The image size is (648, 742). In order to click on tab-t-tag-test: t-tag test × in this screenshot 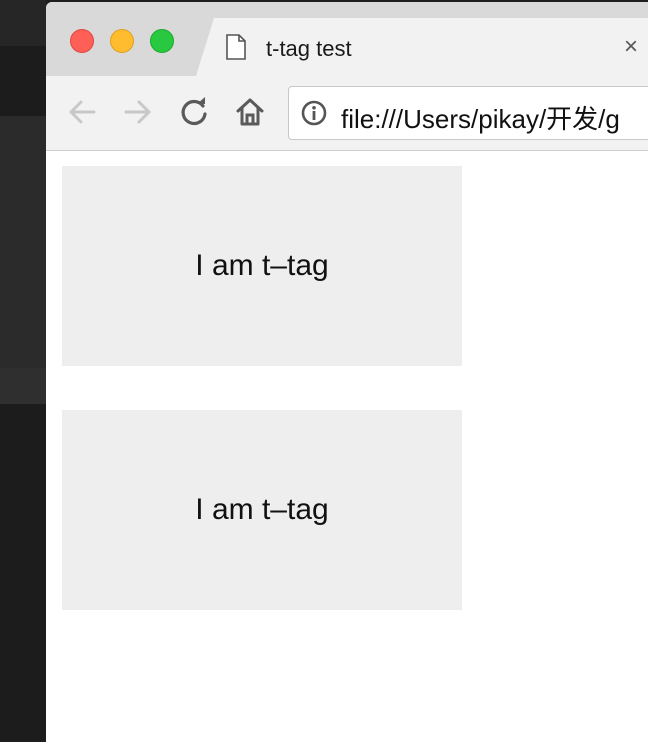, I will do `click(422, 47)`.